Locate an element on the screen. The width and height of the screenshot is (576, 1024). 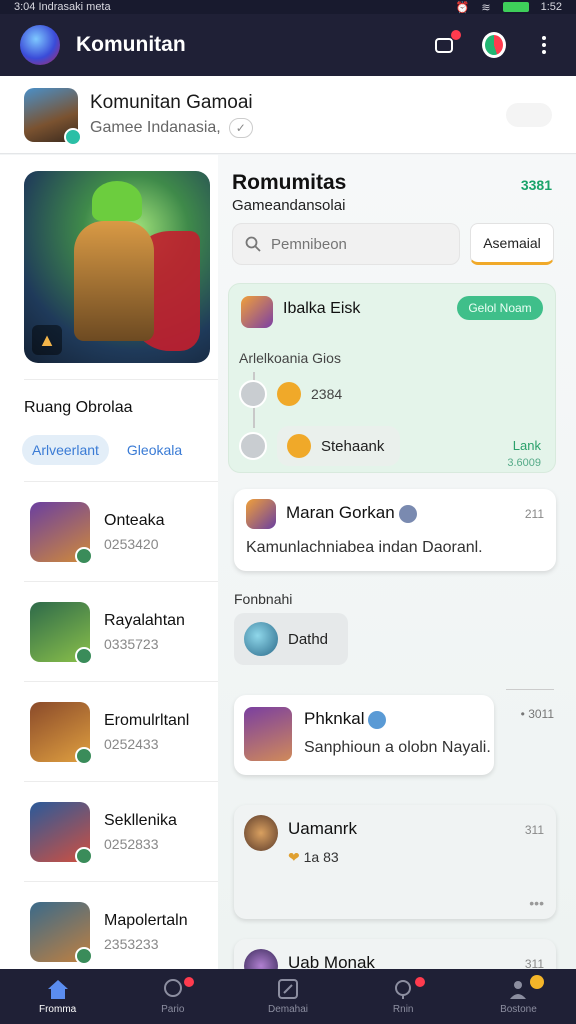
nav-profile: Bostone is located at coordinates (518, 996).